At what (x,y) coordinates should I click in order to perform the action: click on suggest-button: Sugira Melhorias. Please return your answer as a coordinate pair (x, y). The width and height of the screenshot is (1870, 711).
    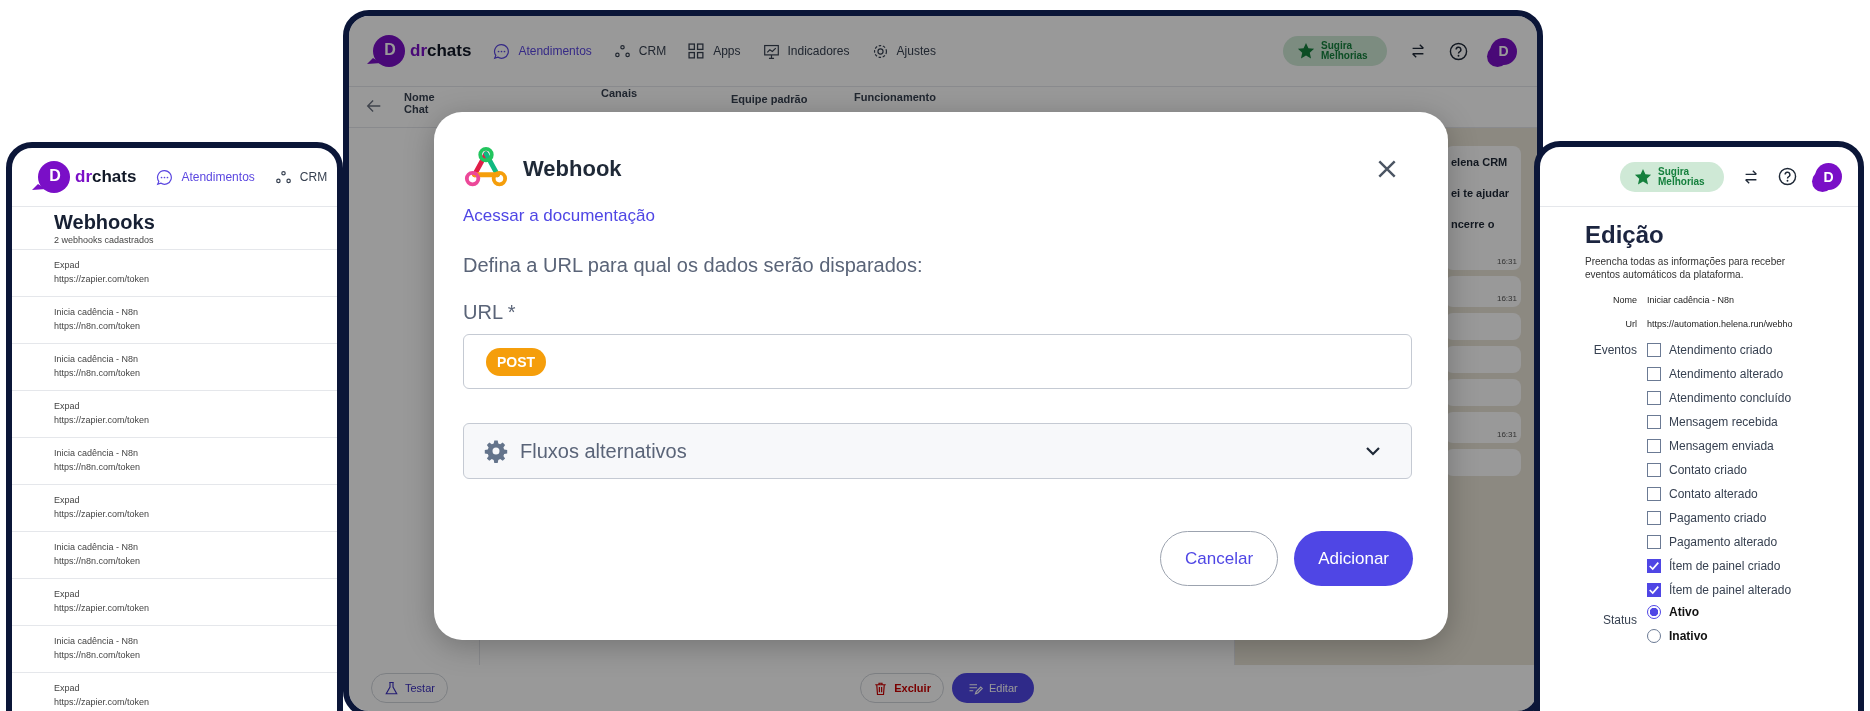
    Looking at the image, I should click on (1672, 176).